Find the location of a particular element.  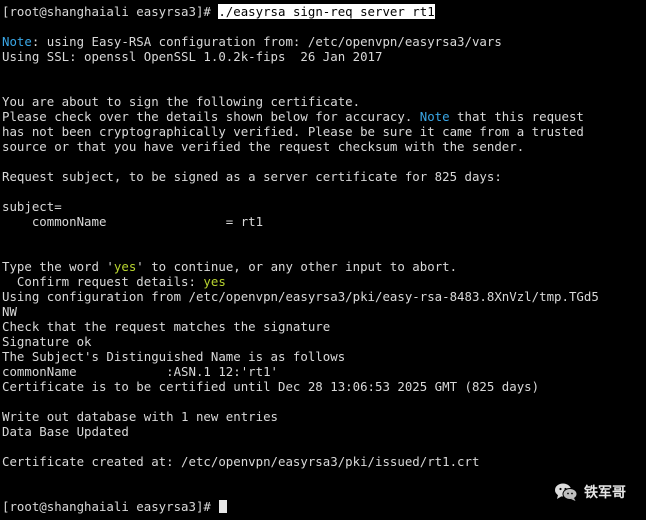

typed-confirmation: yes is located at coordinates (214, 281).